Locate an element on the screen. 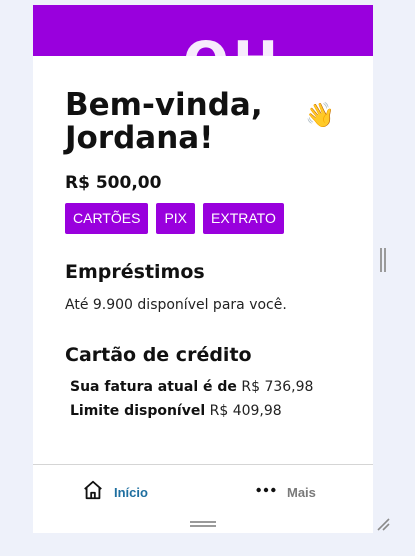  nav-home-label: Início is located at coordinates (131, 492).